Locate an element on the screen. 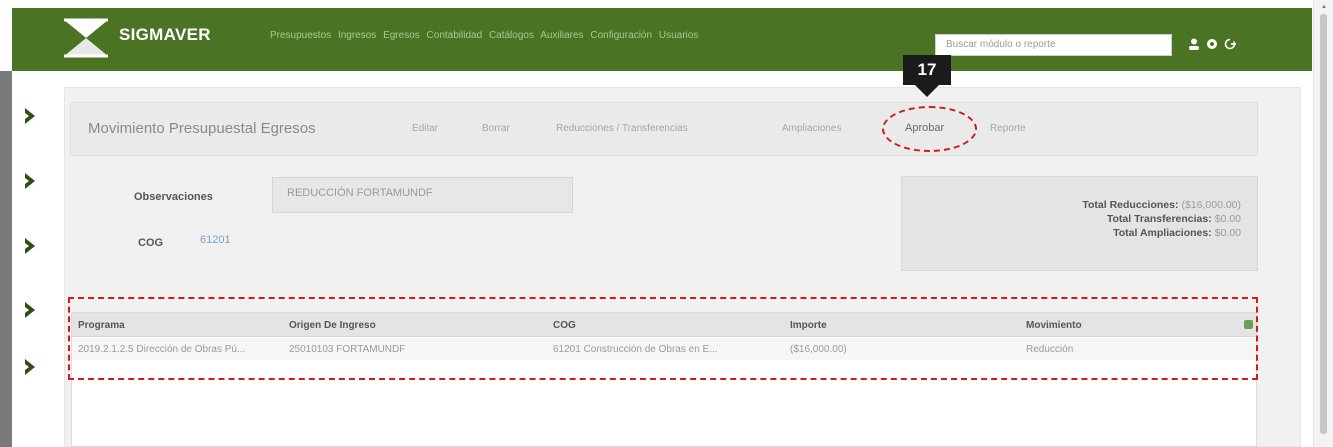  module-search-input: Buscar módulo o reporte is located at coordinates (1053, 45).